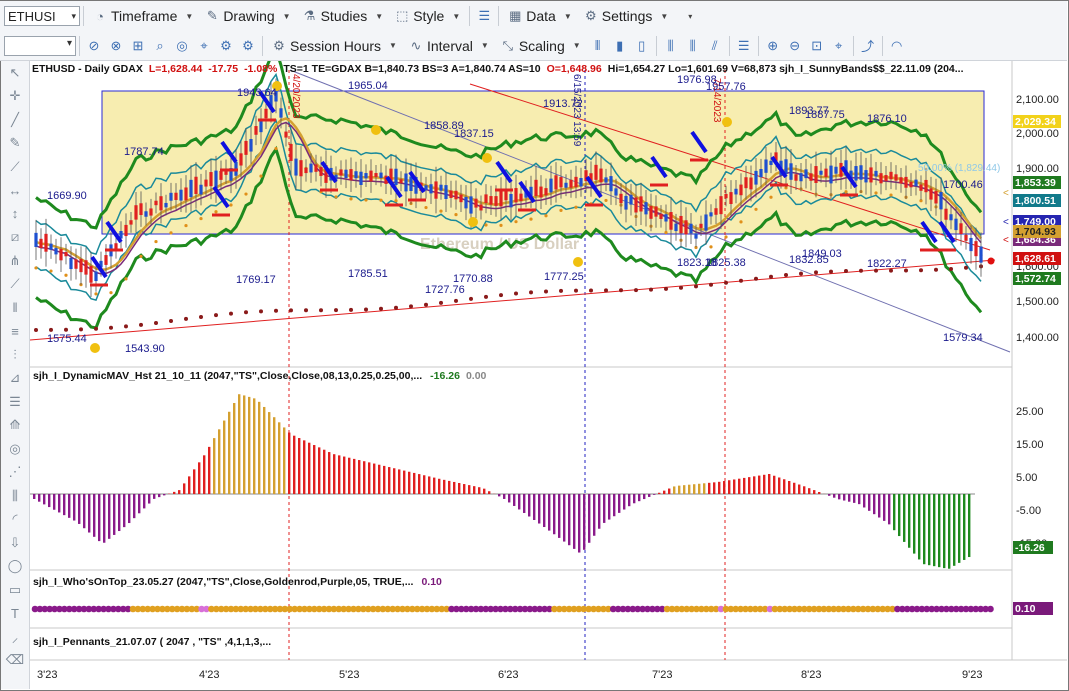 This screenshot has height=691, width=1069. Describe the element at coordinates (138, 46) in the screenshot. I see `crosshair-icon: ⊞` at that location.